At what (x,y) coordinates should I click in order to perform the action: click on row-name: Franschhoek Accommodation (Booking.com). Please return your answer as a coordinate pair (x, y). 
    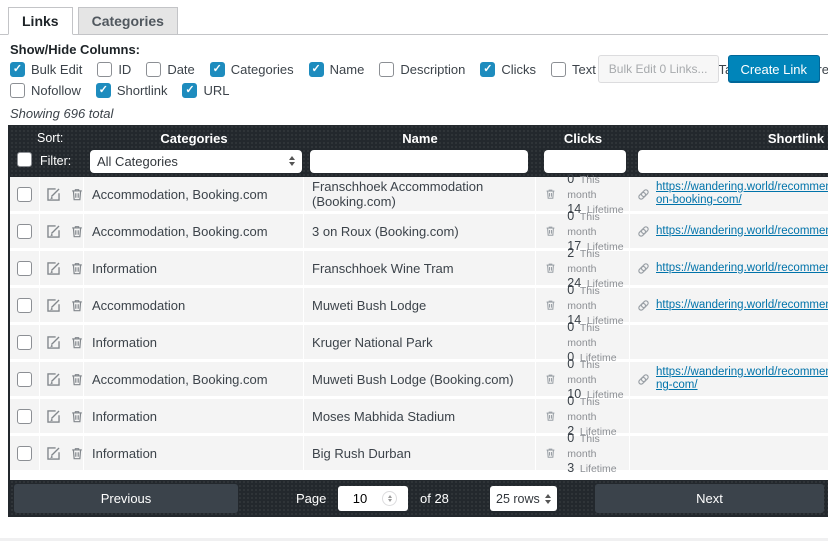
    Looking at the image, I should click on (420, 194).